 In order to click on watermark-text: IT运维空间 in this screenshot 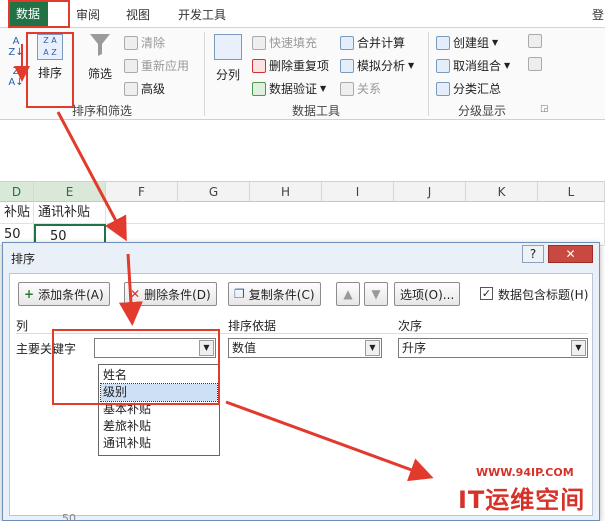, I will do `click(522, 500)`.